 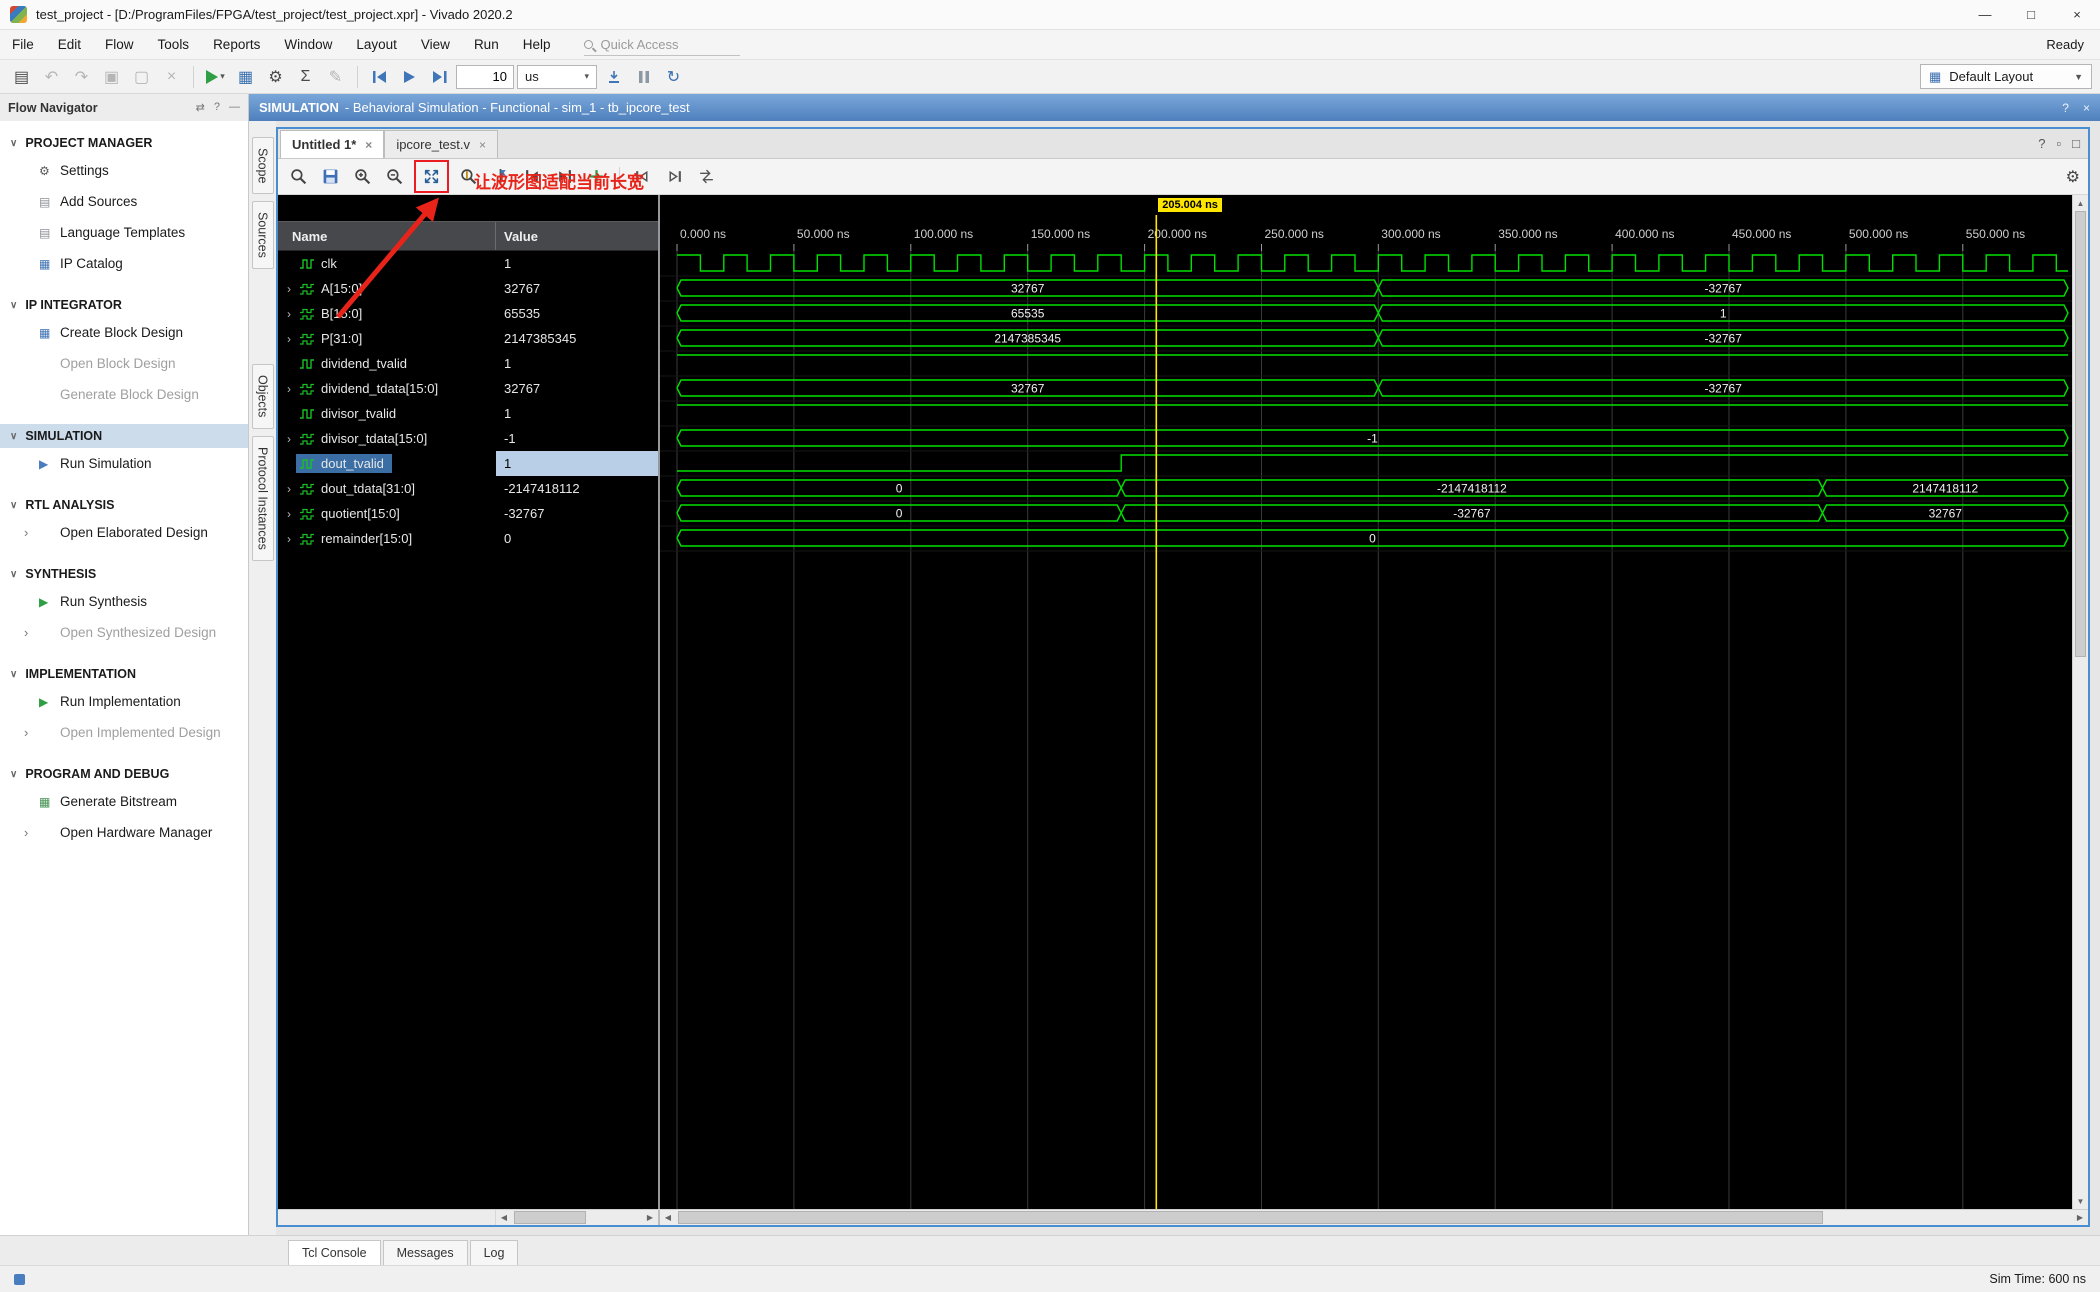 I want to click on side-tab-sources: Sources, so click(x=262, y=235).